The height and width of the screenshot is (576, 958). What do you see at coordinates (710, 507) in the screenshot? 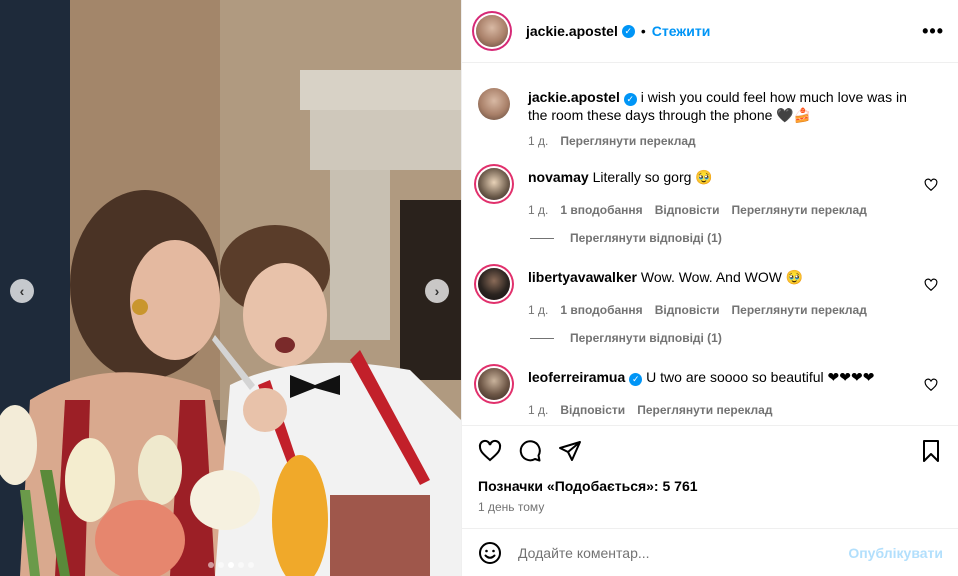
I see `post-timestamp: 1 день тому` at bounding box center [710, 507].